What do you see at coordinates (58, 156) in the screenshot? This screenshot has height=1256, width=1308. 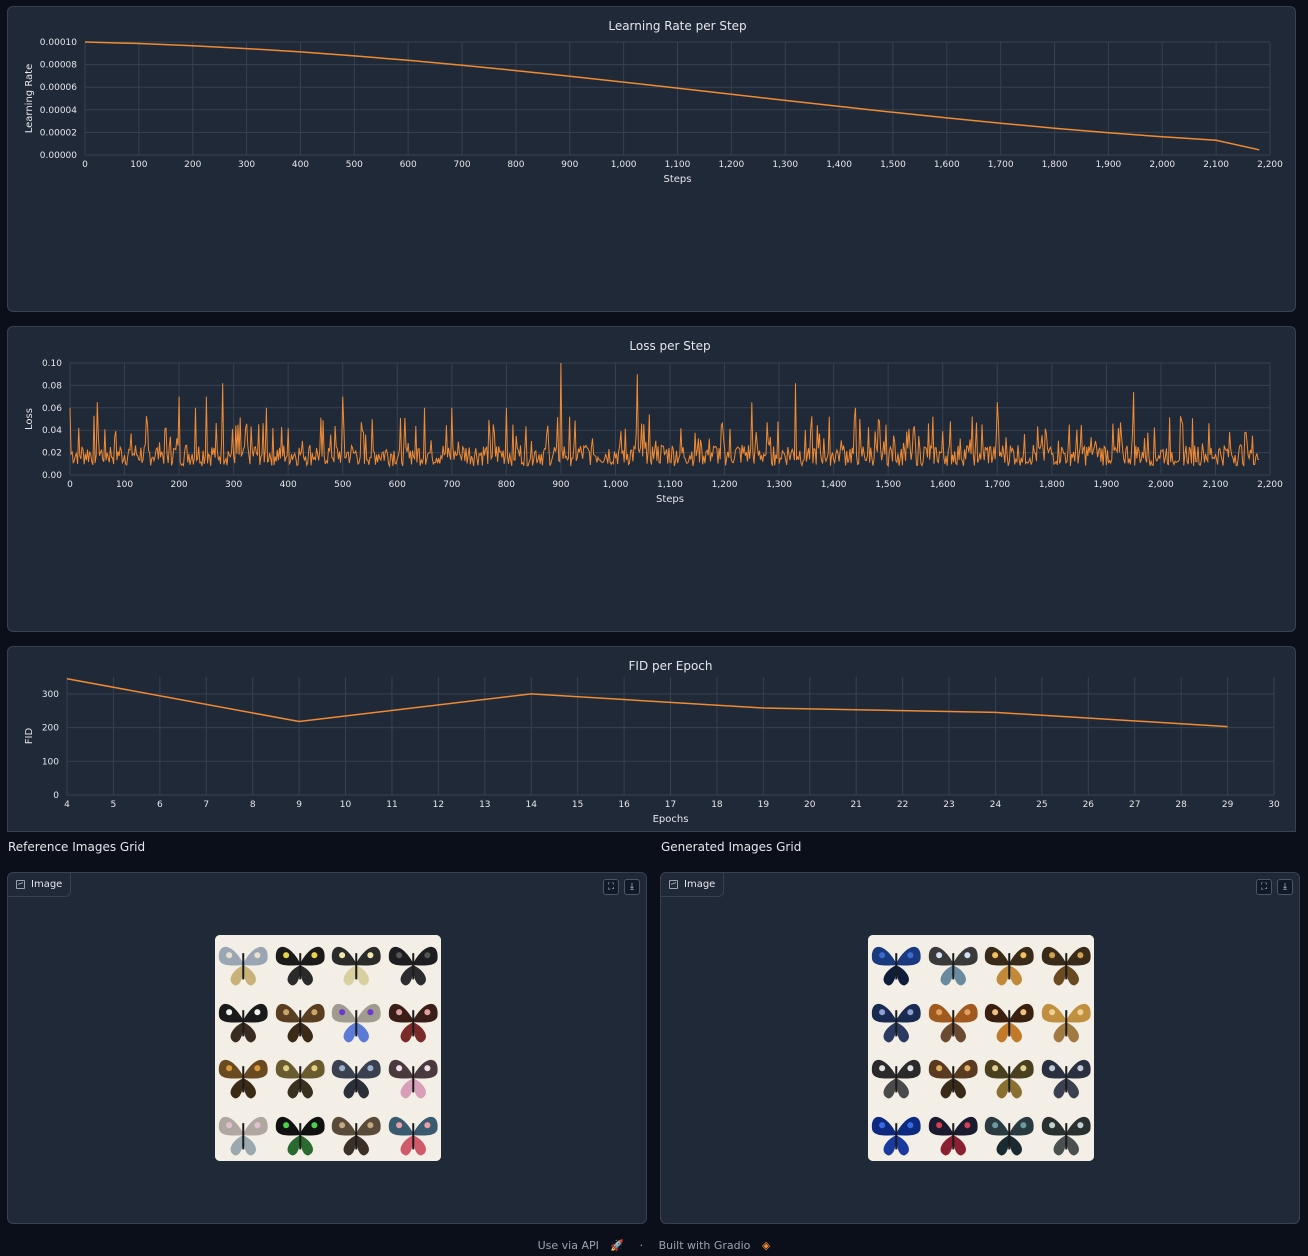 I see `y-tick-label: 0.00000` at bounding box center [58, 156].